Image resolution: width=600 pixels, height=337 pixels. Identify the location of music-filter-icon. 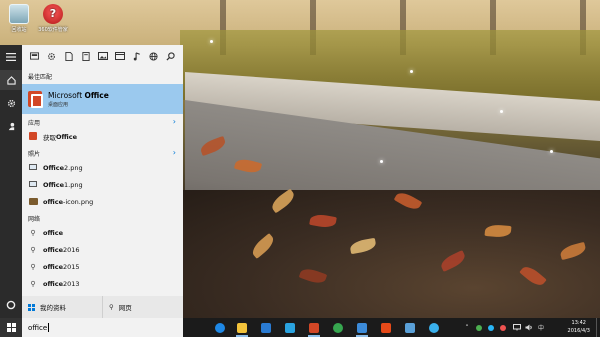
(137, 56).